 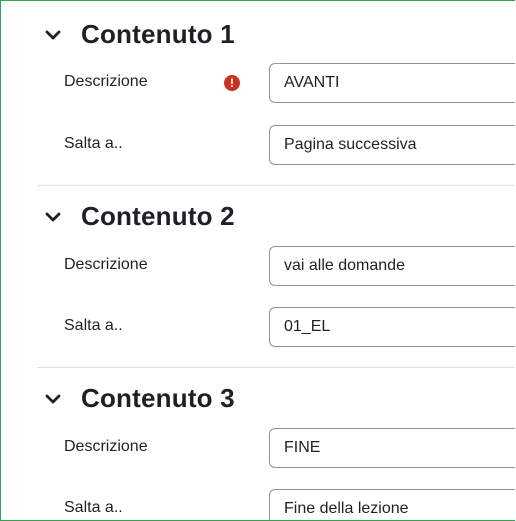 I want to click on section-title: Contenuto 2, so click(x=158, y=216).